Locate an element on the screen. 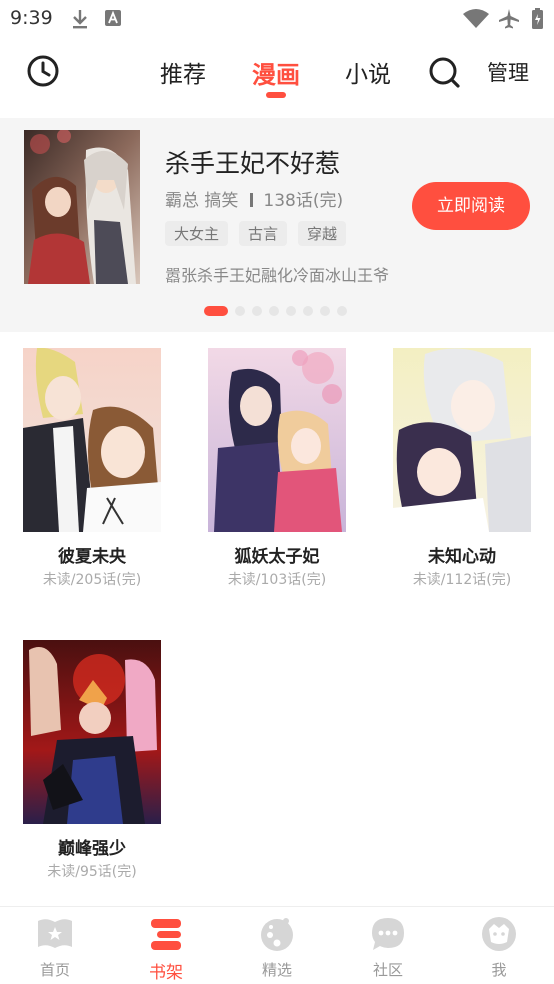  nav-home: 首页 is located at coordinates (55, 945).